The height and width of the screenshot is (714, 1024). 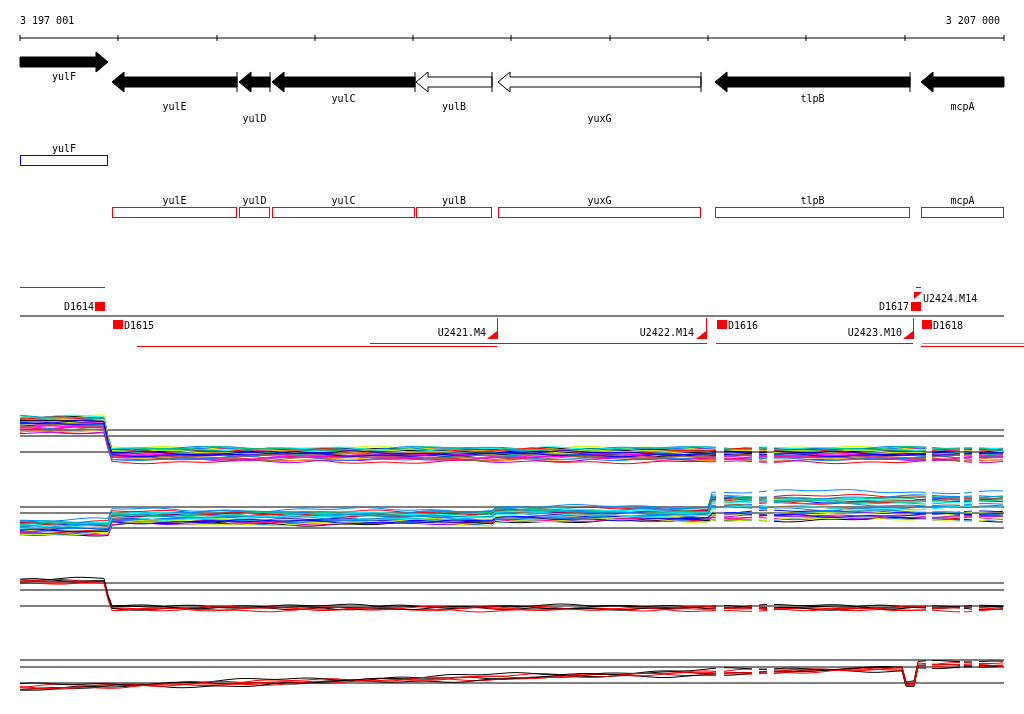 What do you see at coordinates (962, 106) in the screenshot?
I see `gene-label: mcpA` at bounding box center [962, 106].